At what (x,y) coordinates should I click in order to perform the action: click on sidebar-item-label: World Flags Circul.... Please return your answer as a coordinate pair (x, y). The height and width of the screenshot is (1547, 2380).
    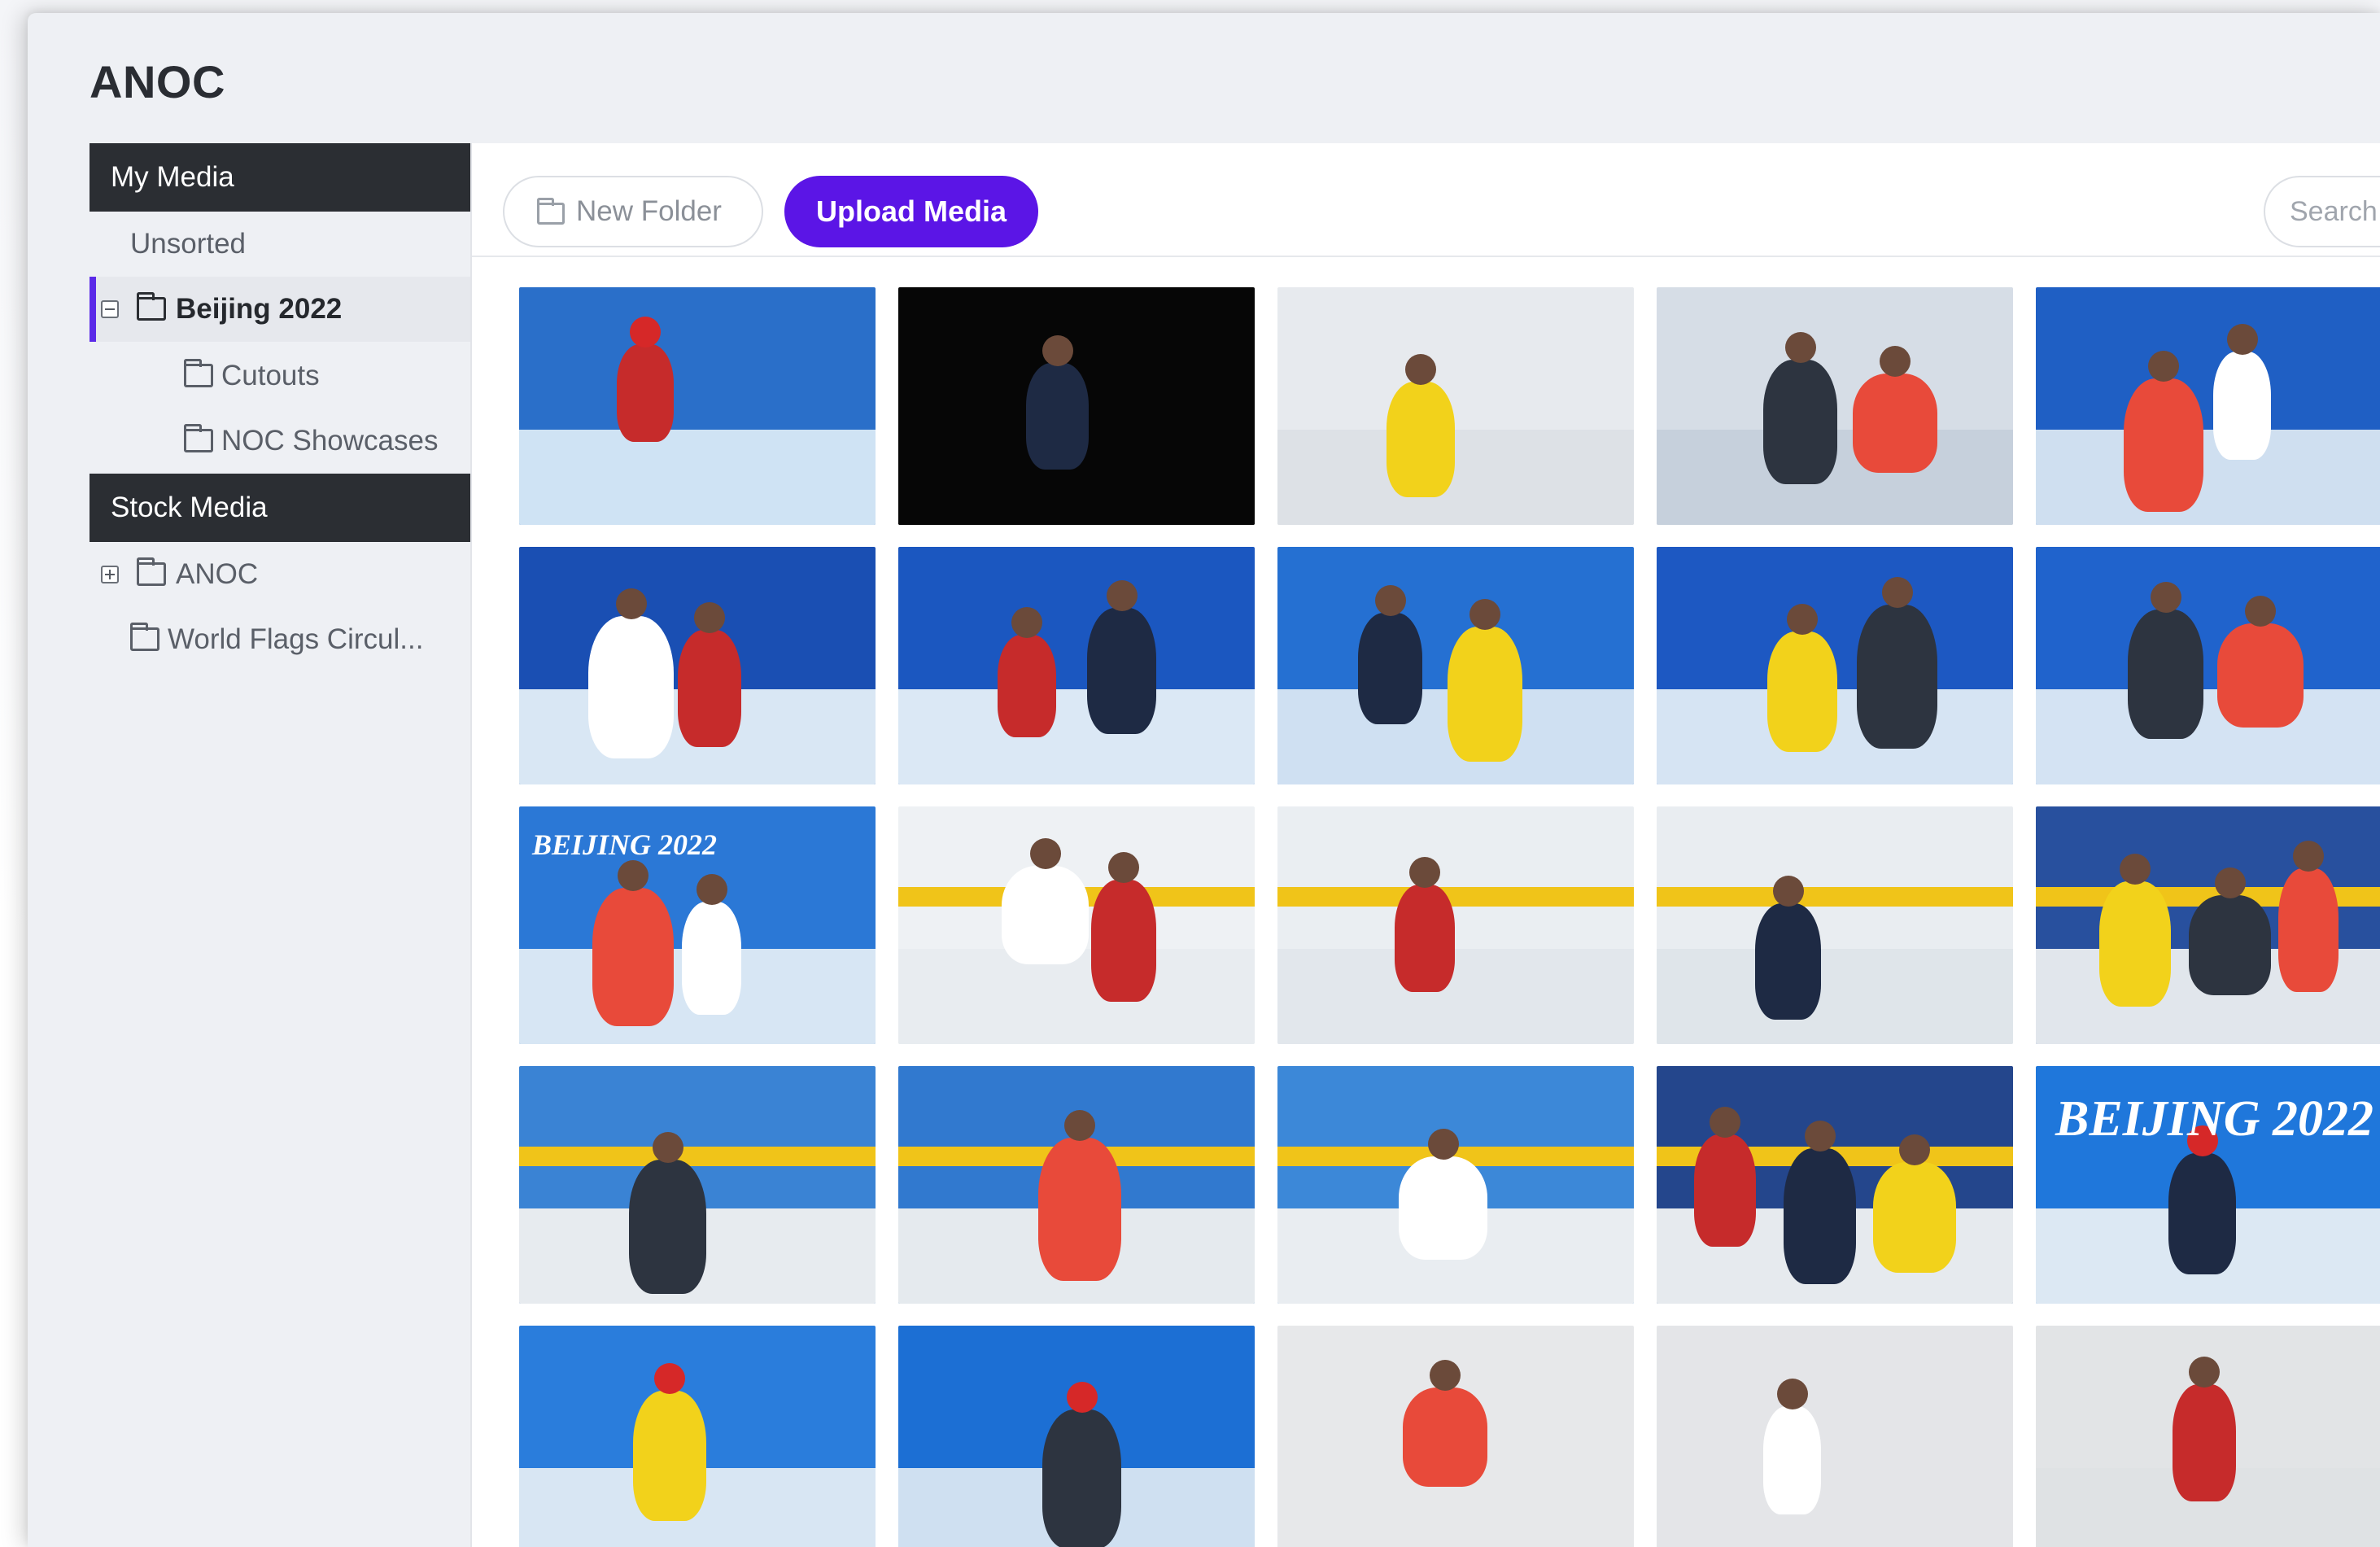
    Looking at the image, I should click on (296, 639).